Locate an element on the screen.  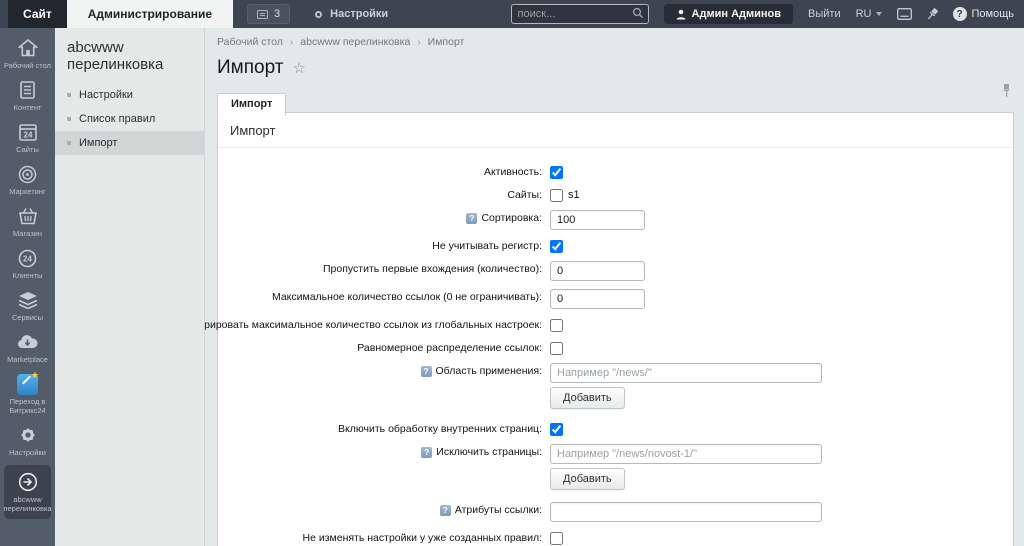
sidebar-item-document: Контент is located at coordinates (27, 96).